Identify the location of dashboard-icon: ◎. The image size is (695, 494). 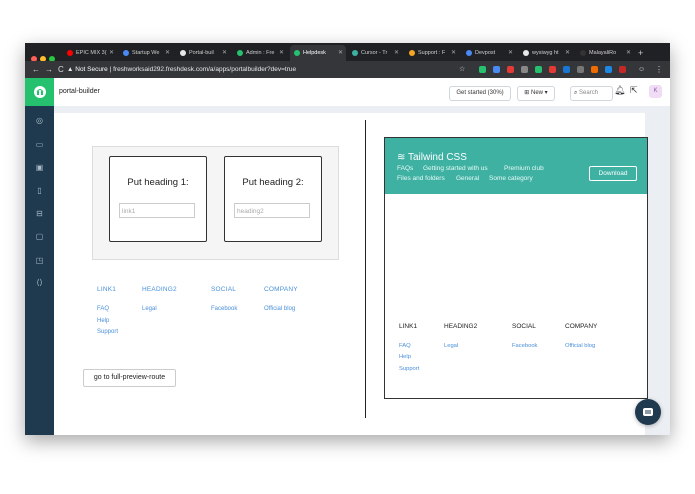
(39, 120).